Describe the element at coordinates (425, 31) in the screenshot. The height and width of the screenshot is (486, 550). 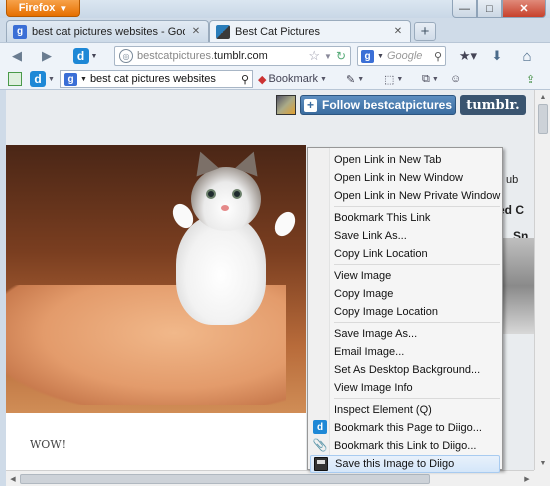
I see `new-tab-button: +` at that location.